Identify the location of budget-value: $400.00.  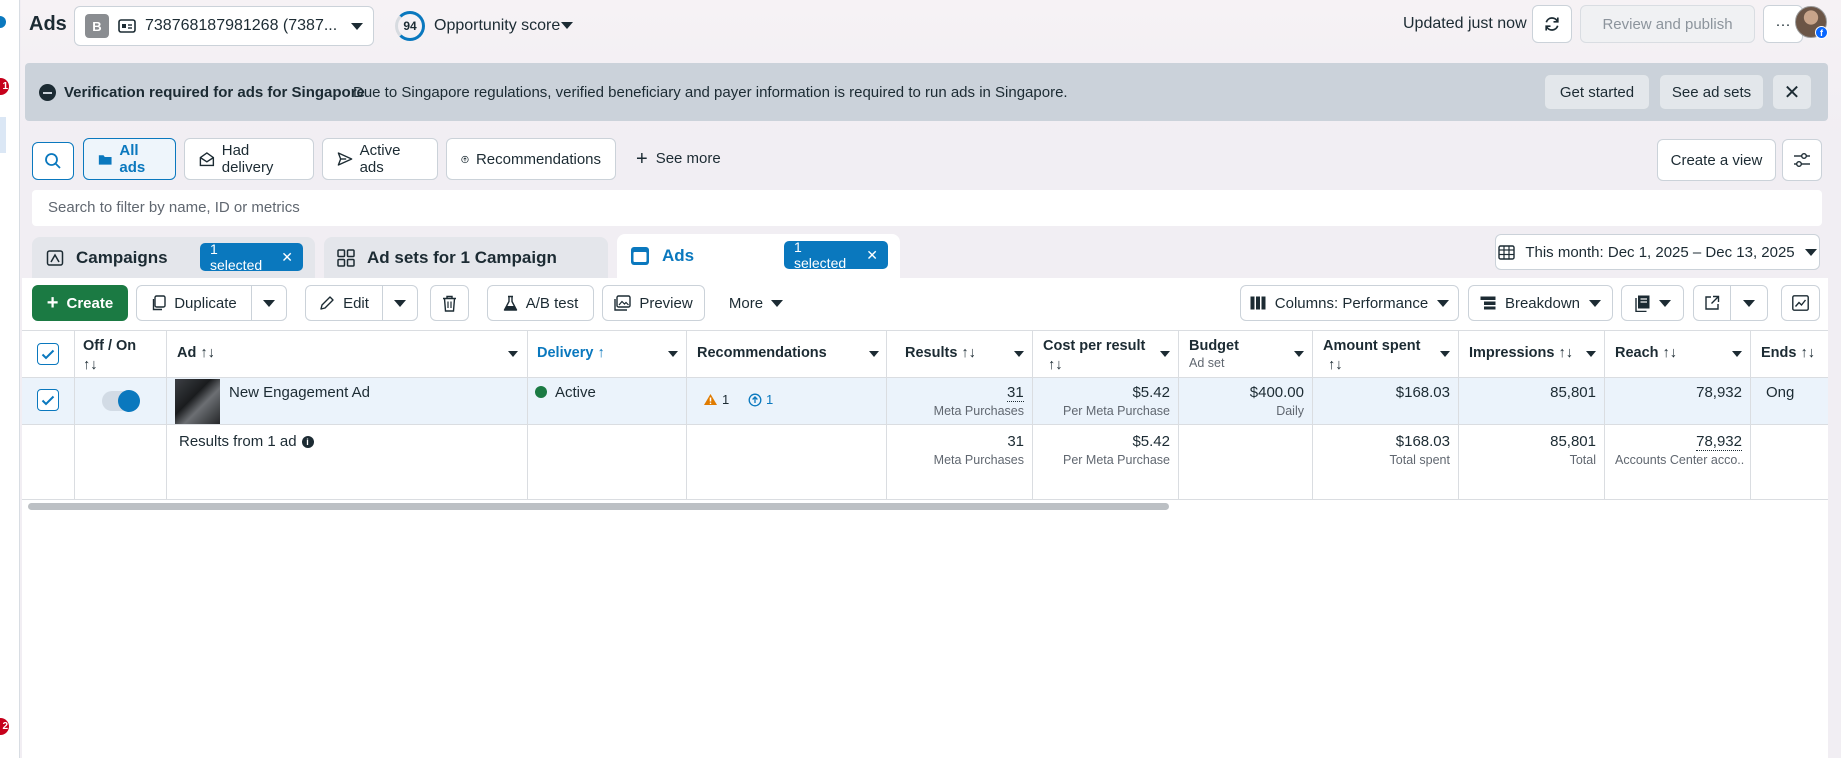
(1247, 392).